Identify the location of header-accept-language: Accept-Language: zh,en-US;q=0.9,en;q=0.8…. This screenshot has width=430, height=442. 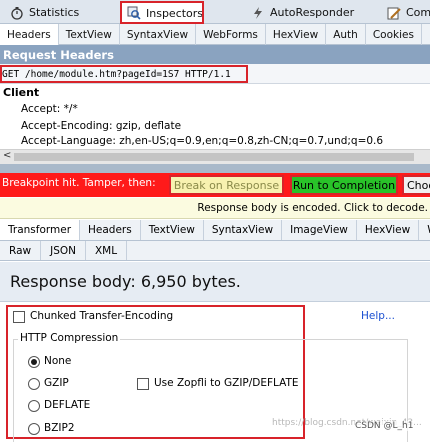
(202, 141).